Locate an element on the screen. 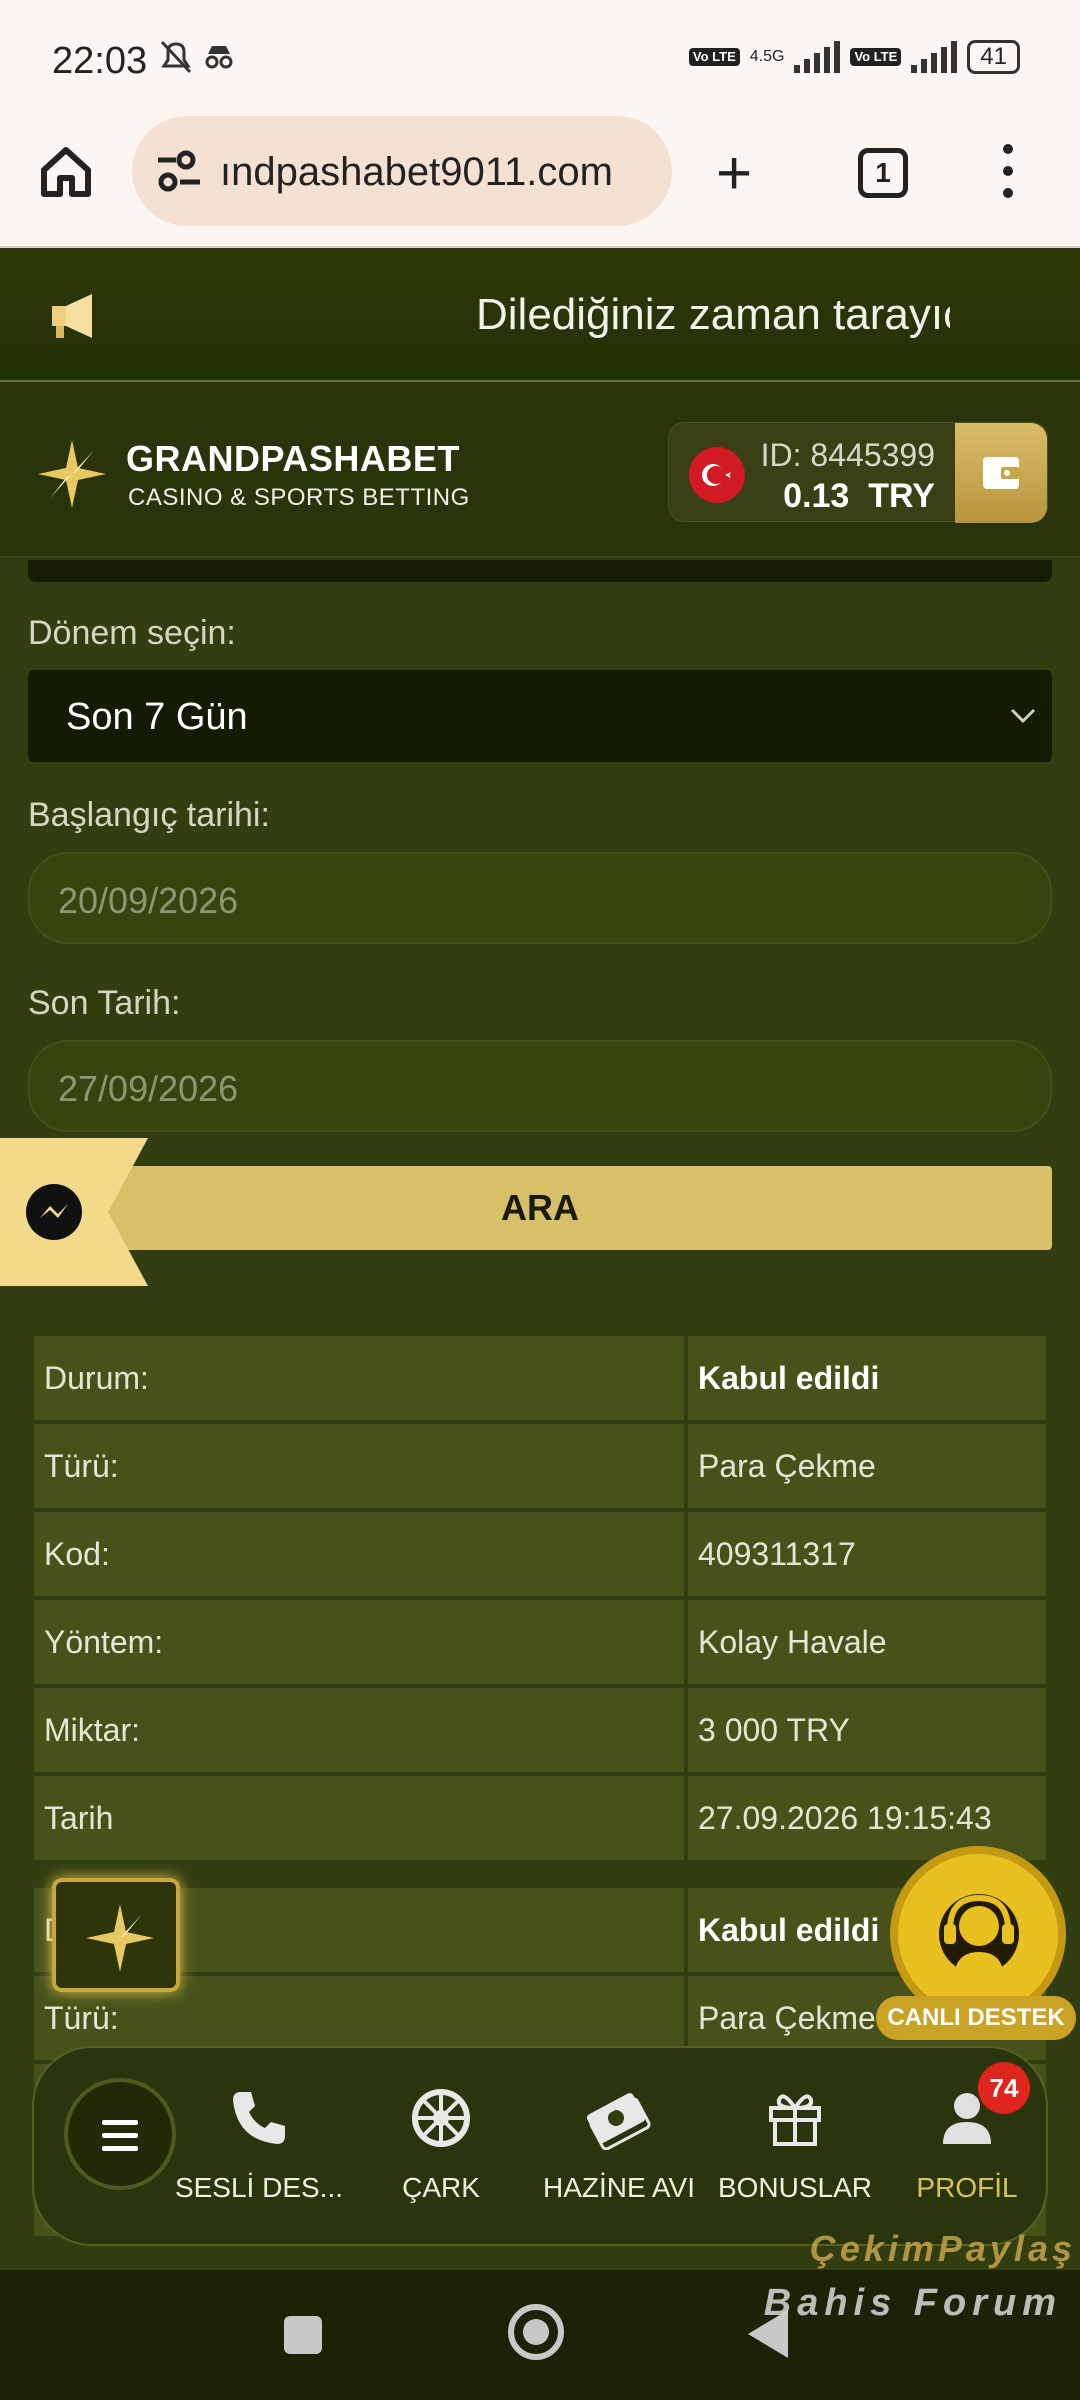 The image size is (1080, 2400). logo-star-icon is located at coordinates (72, 474).